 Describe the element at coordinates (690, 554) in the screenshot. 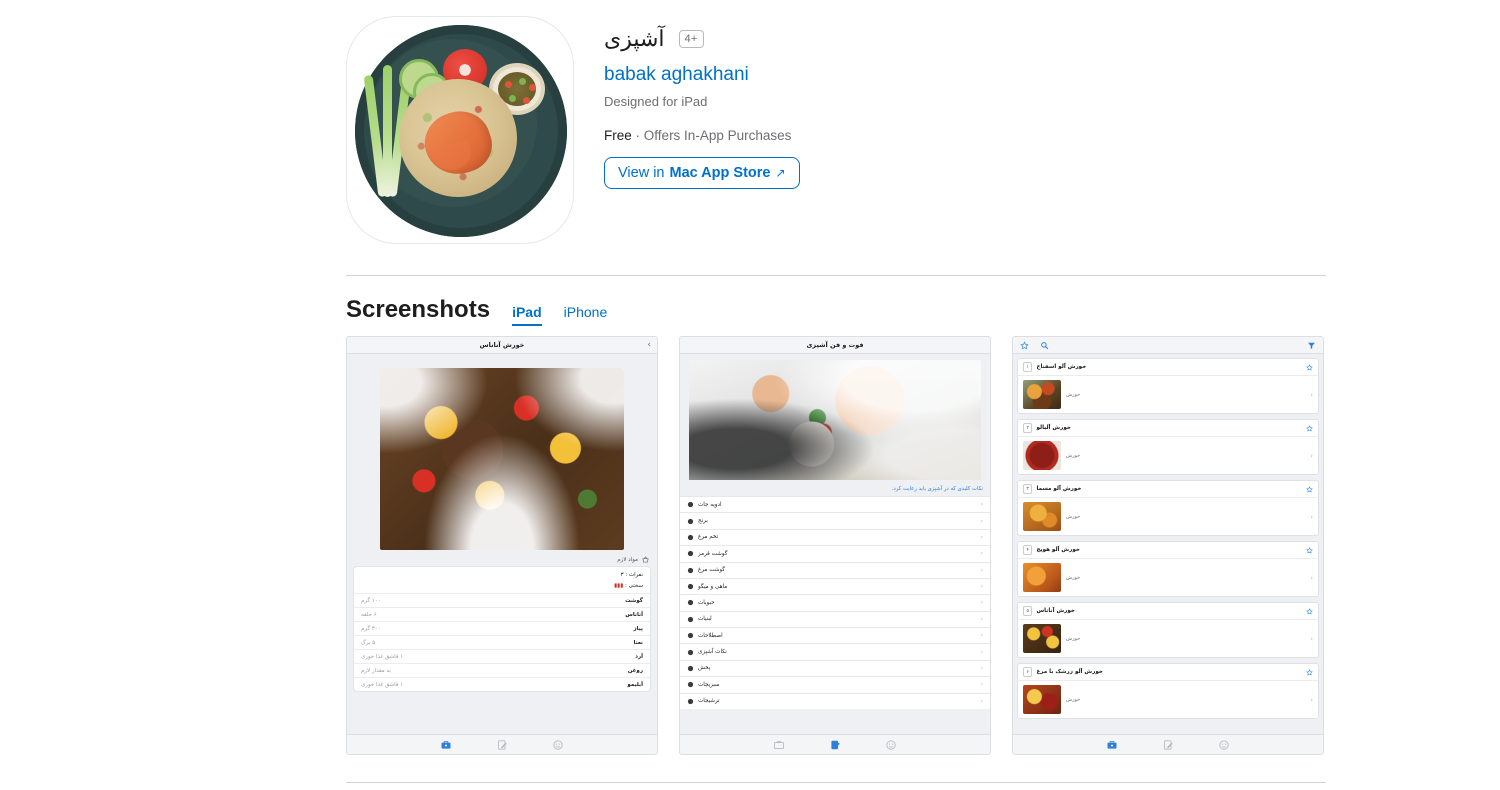

I see `meat-icon` at that location.